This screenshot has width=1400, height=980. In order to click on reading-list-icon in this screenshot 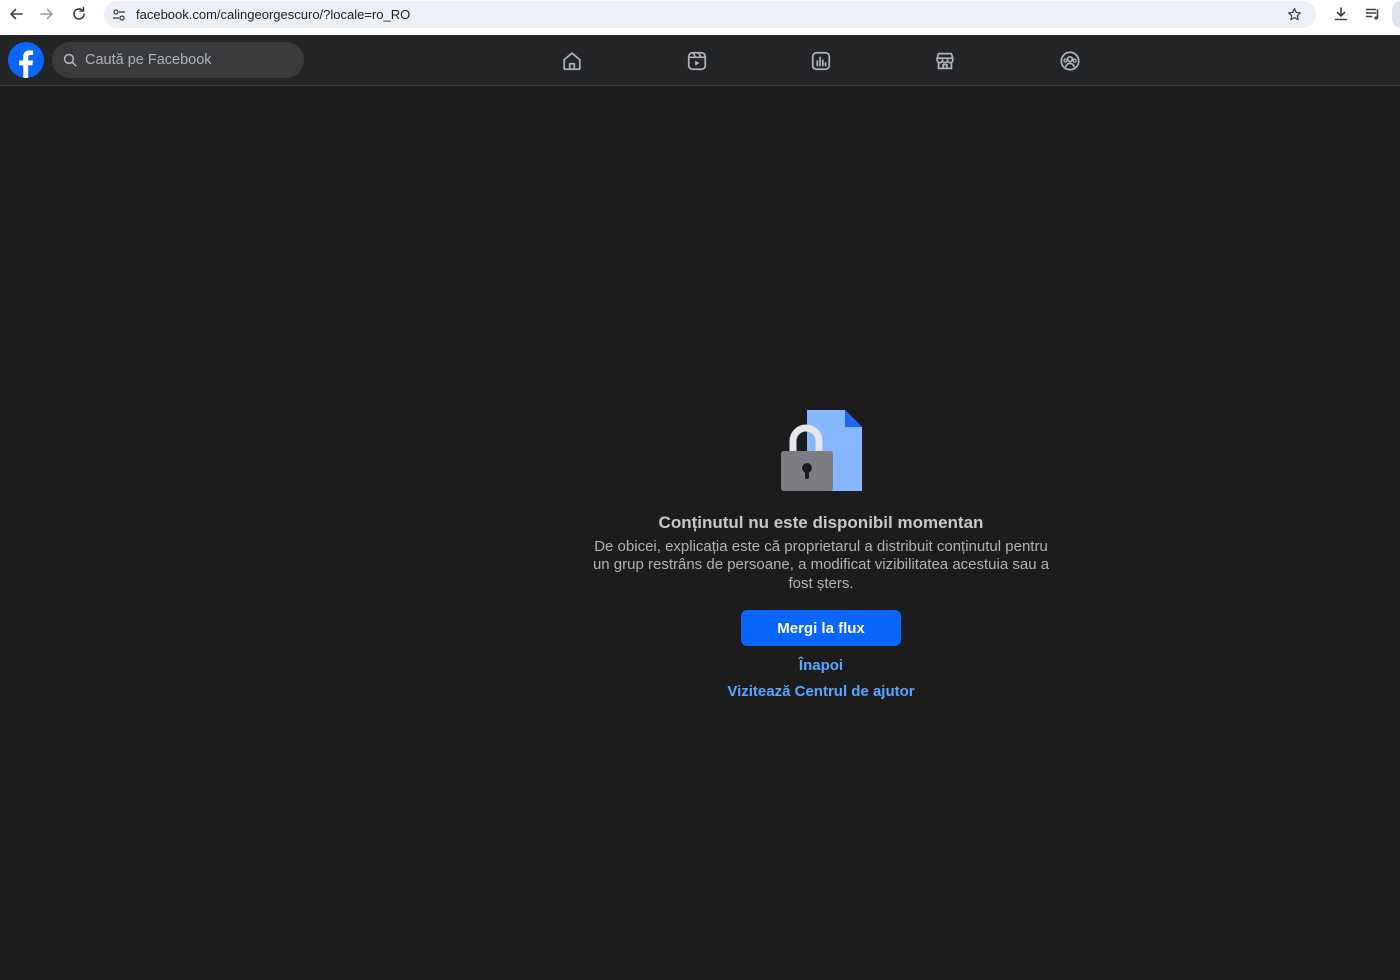, I will do `click(1372, 14)`.